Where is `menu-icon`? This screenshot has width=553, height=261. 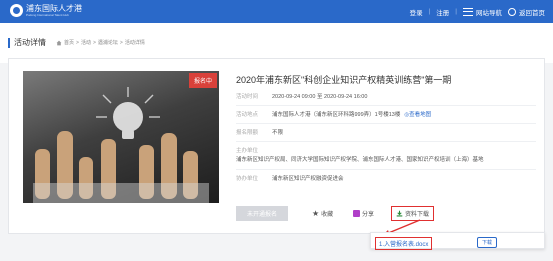 menu-icon is located at coordinates (468, 11).